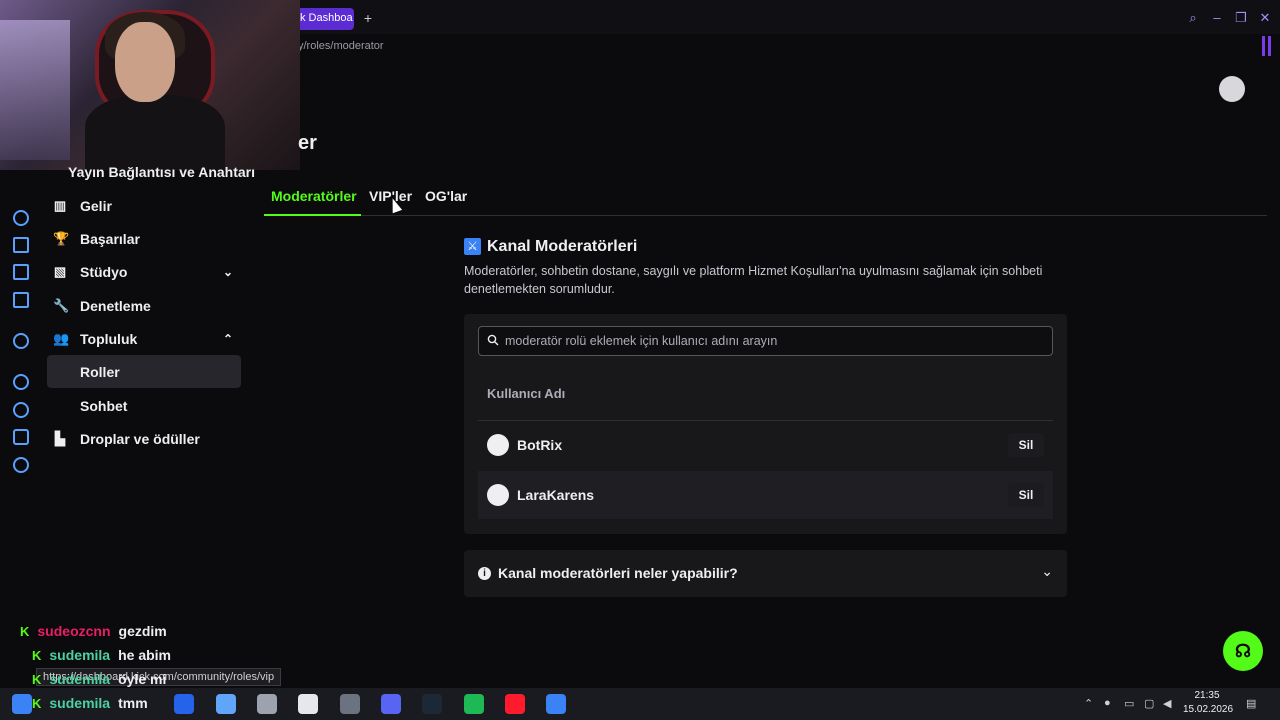 The image size is (1280, 720). I want to click on chat-text: tmm, so click(133, 703).